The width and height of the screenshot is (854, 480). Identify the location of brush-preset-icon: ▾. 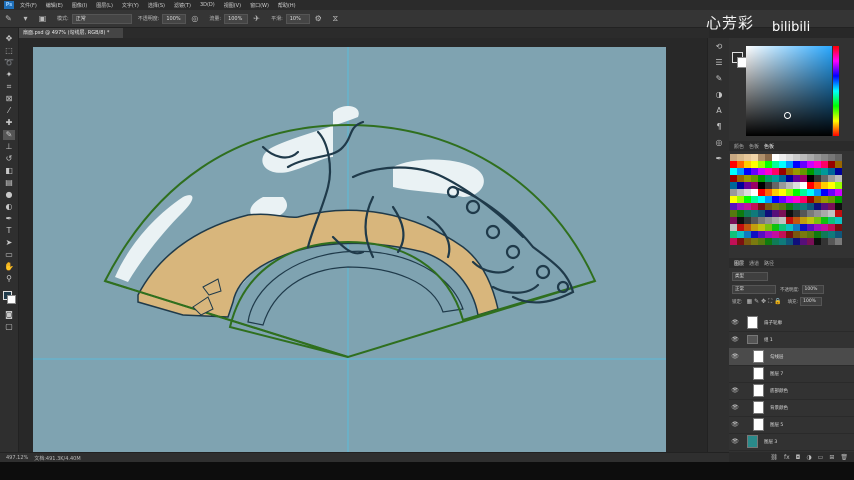
(25, 18).